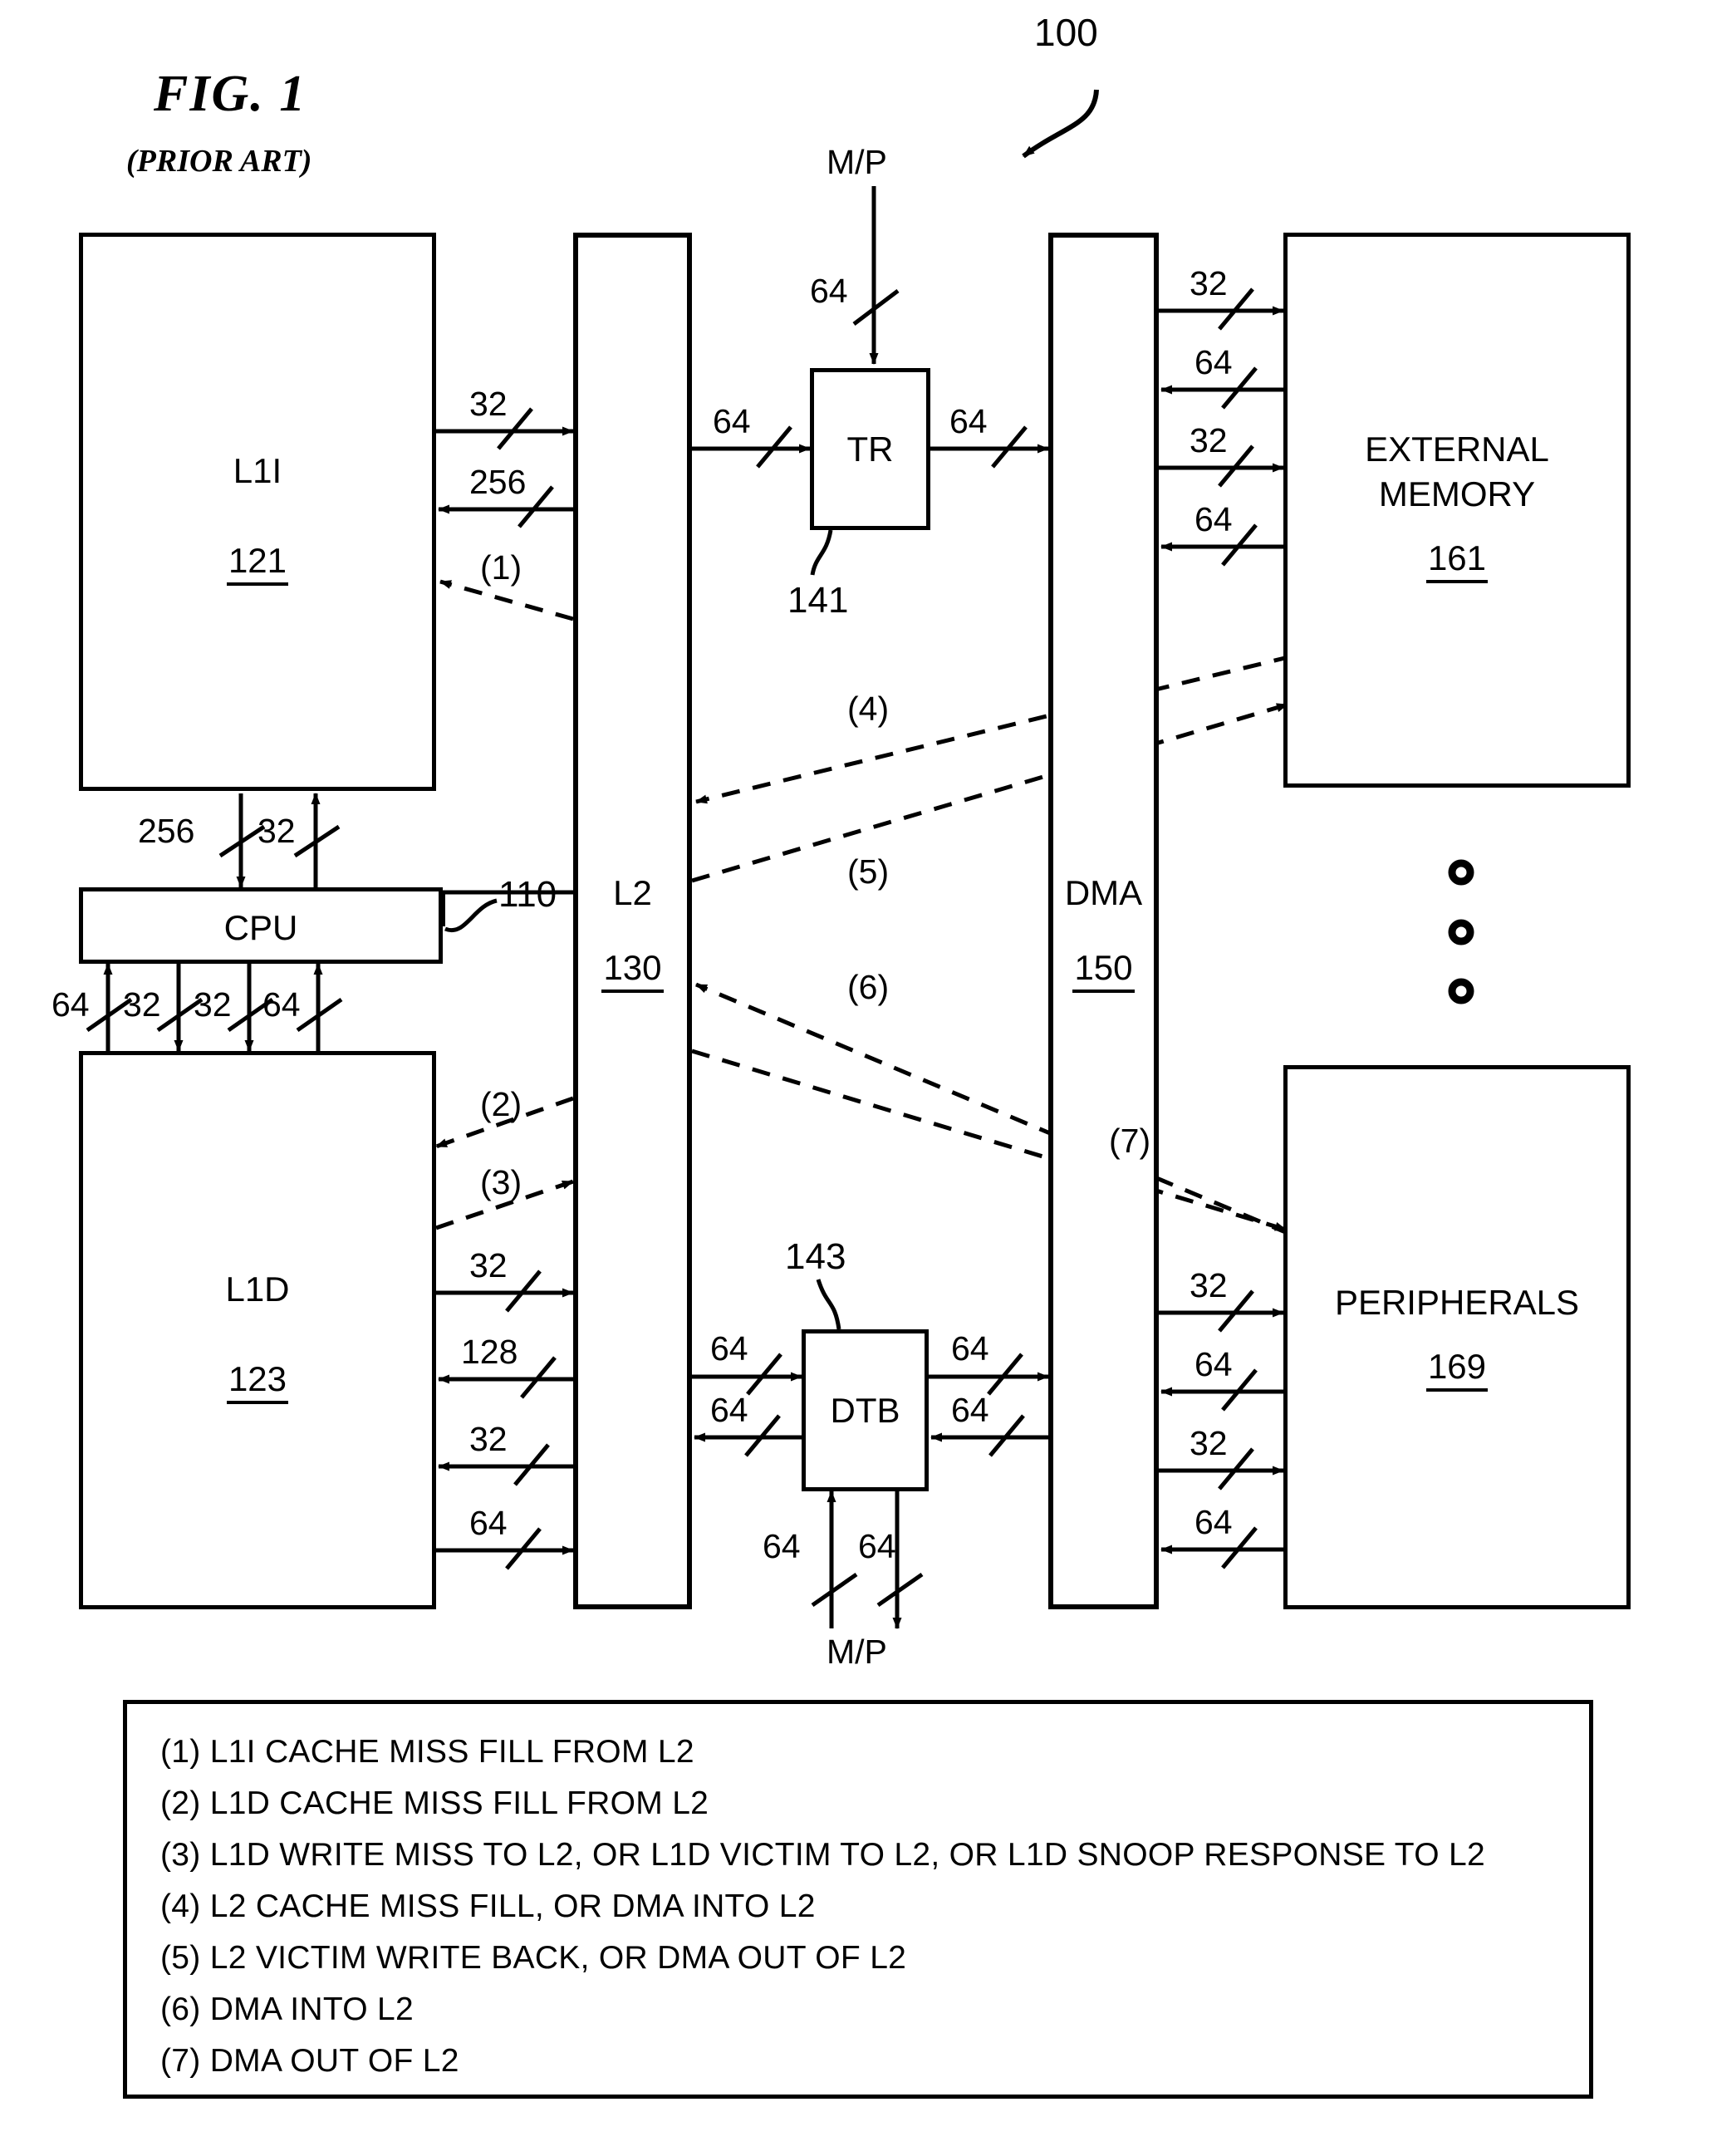  I want to click on block-dtb: DTB, so click(865, 1410).